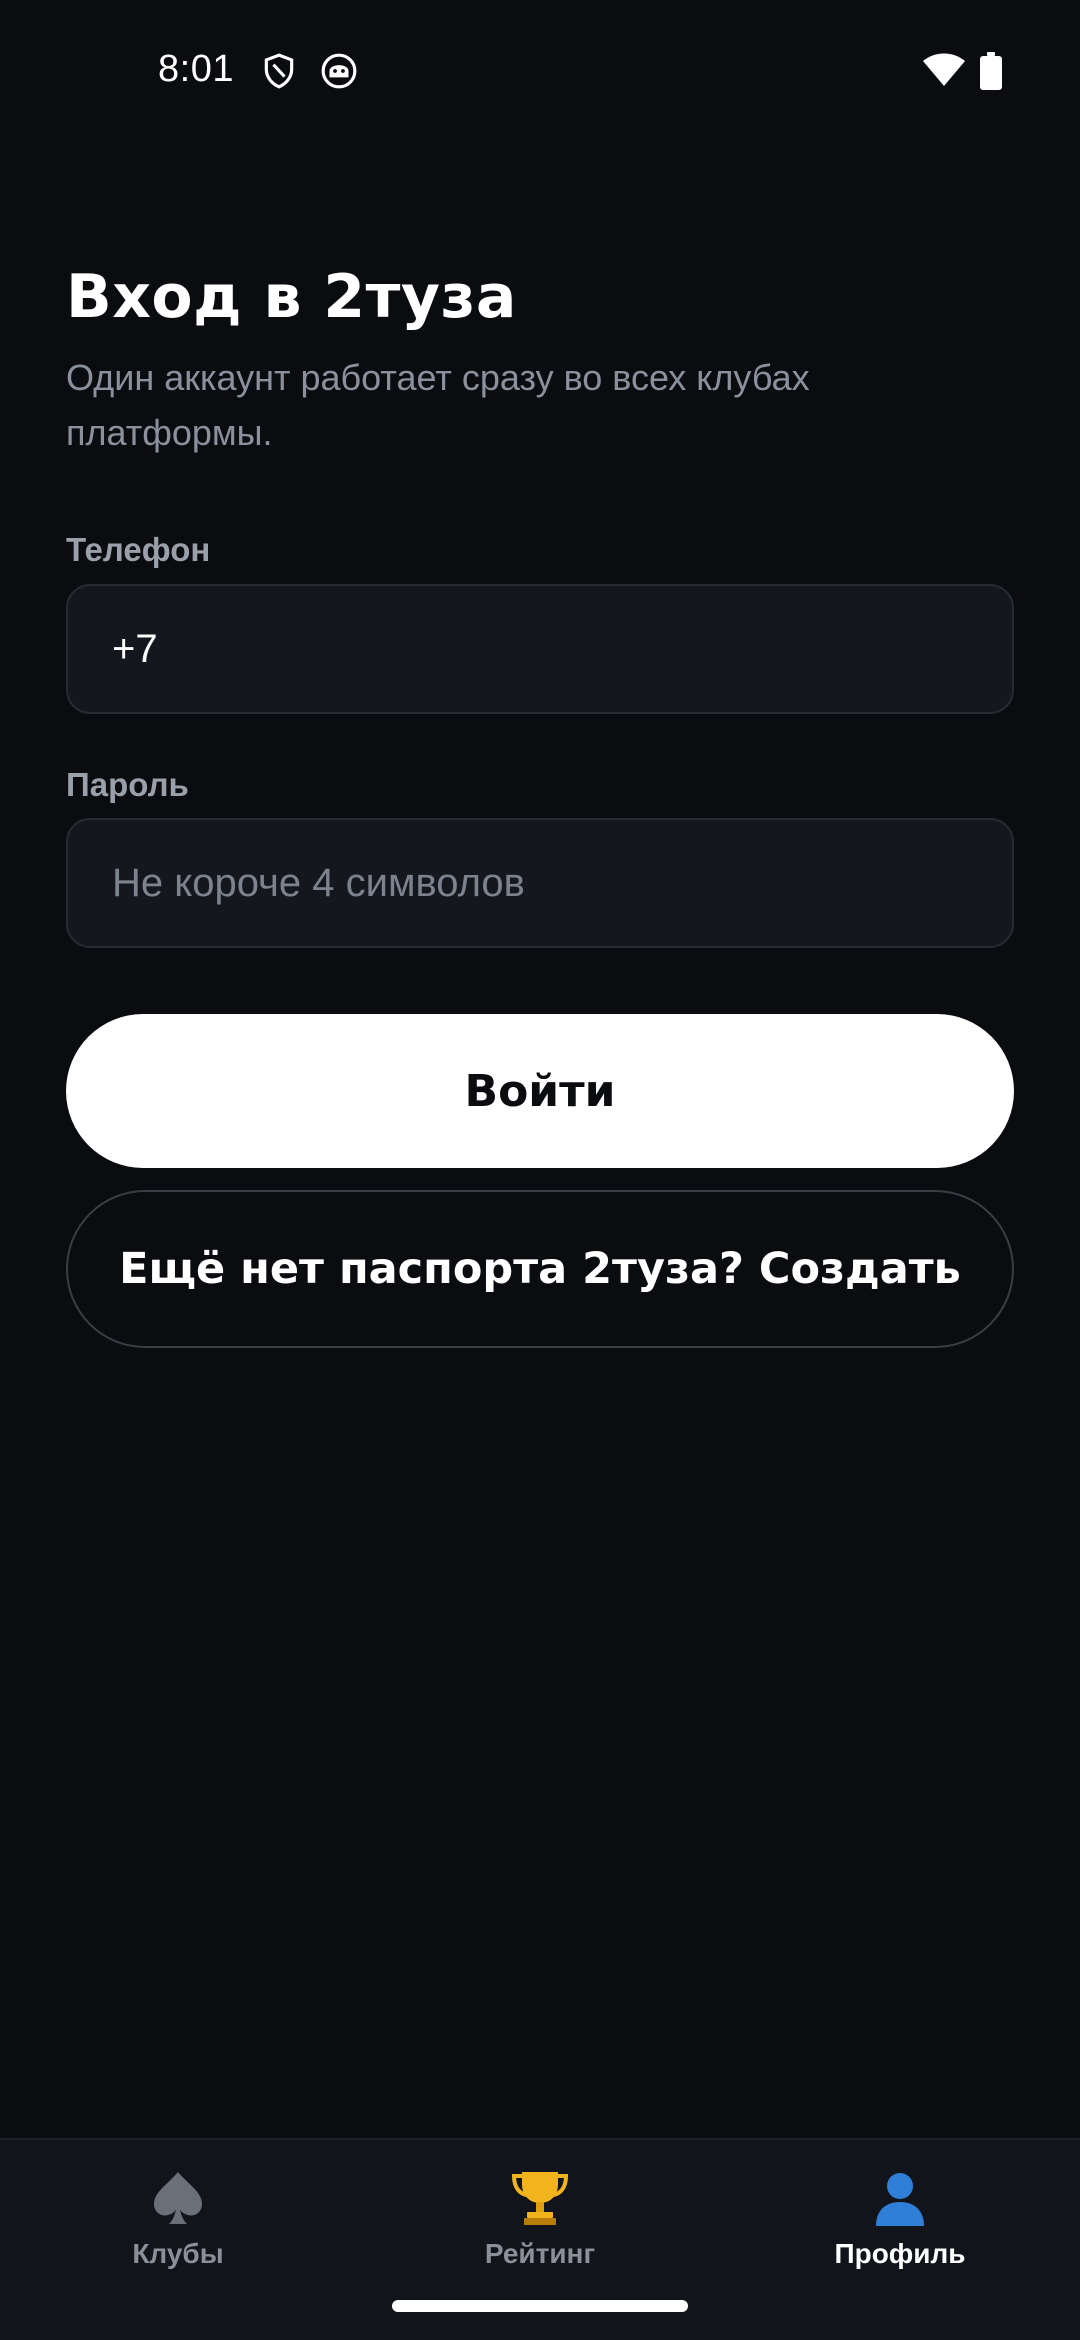  I want to click on wifi-icon, so click(944, 69).